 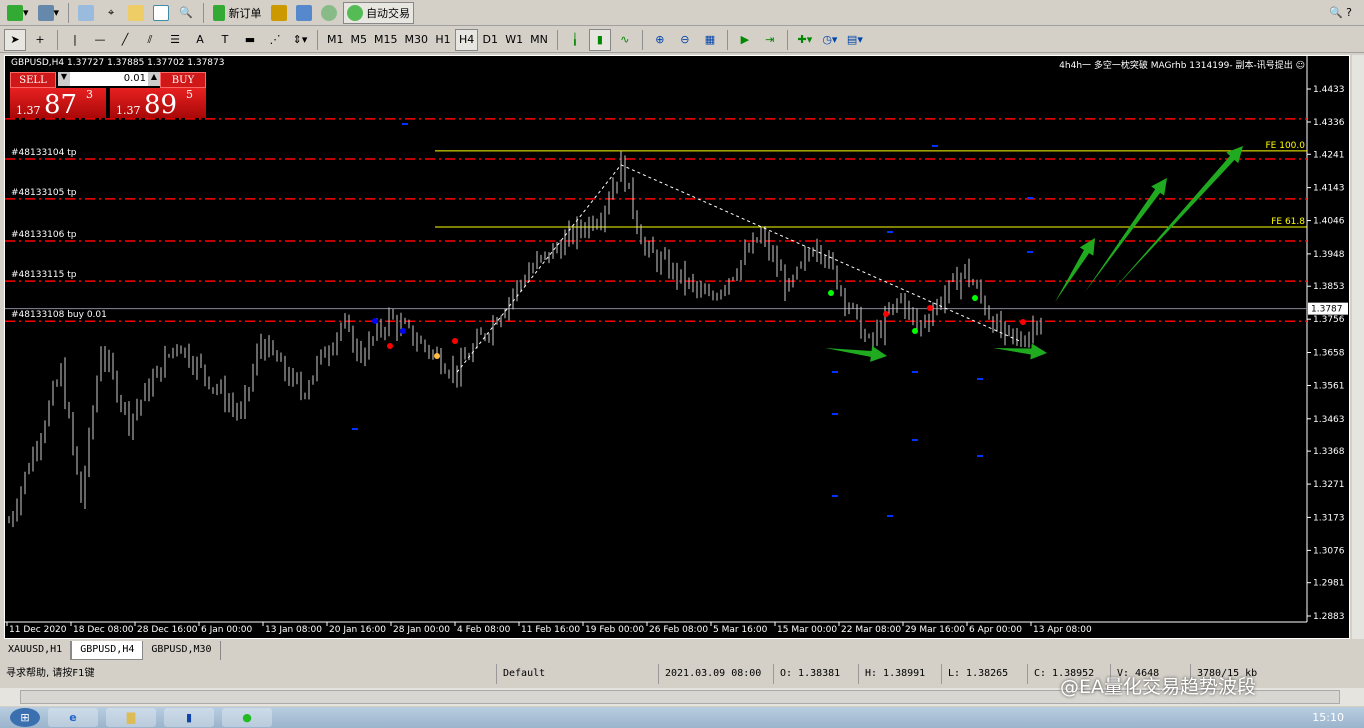 I want to click on user-icon, so click(x=303, y=12).